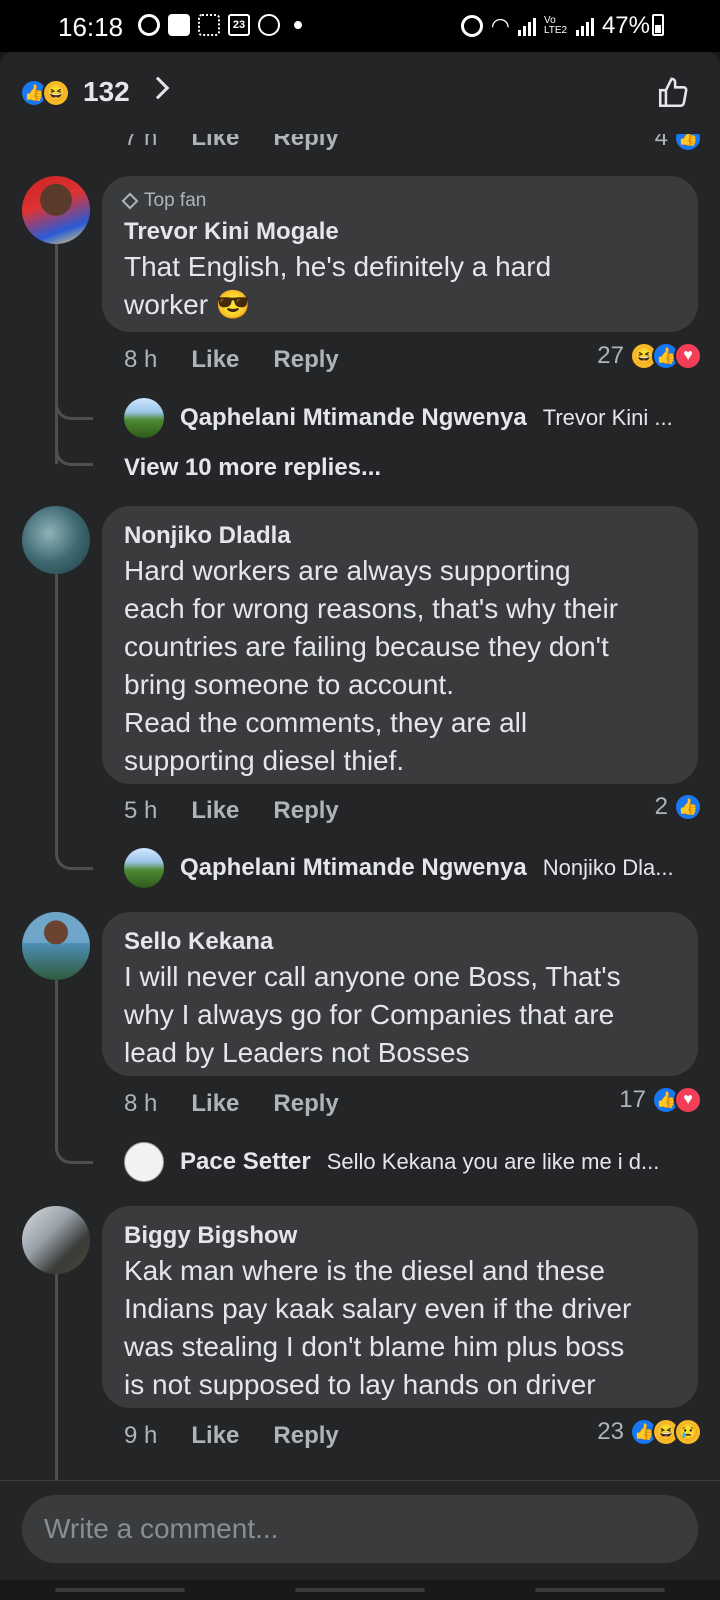  What do you see at coordinates (660, 1100) in the screenshot?
I see `comment-reactions: 17 👍 ♥` at bounding box center [660, 1100].